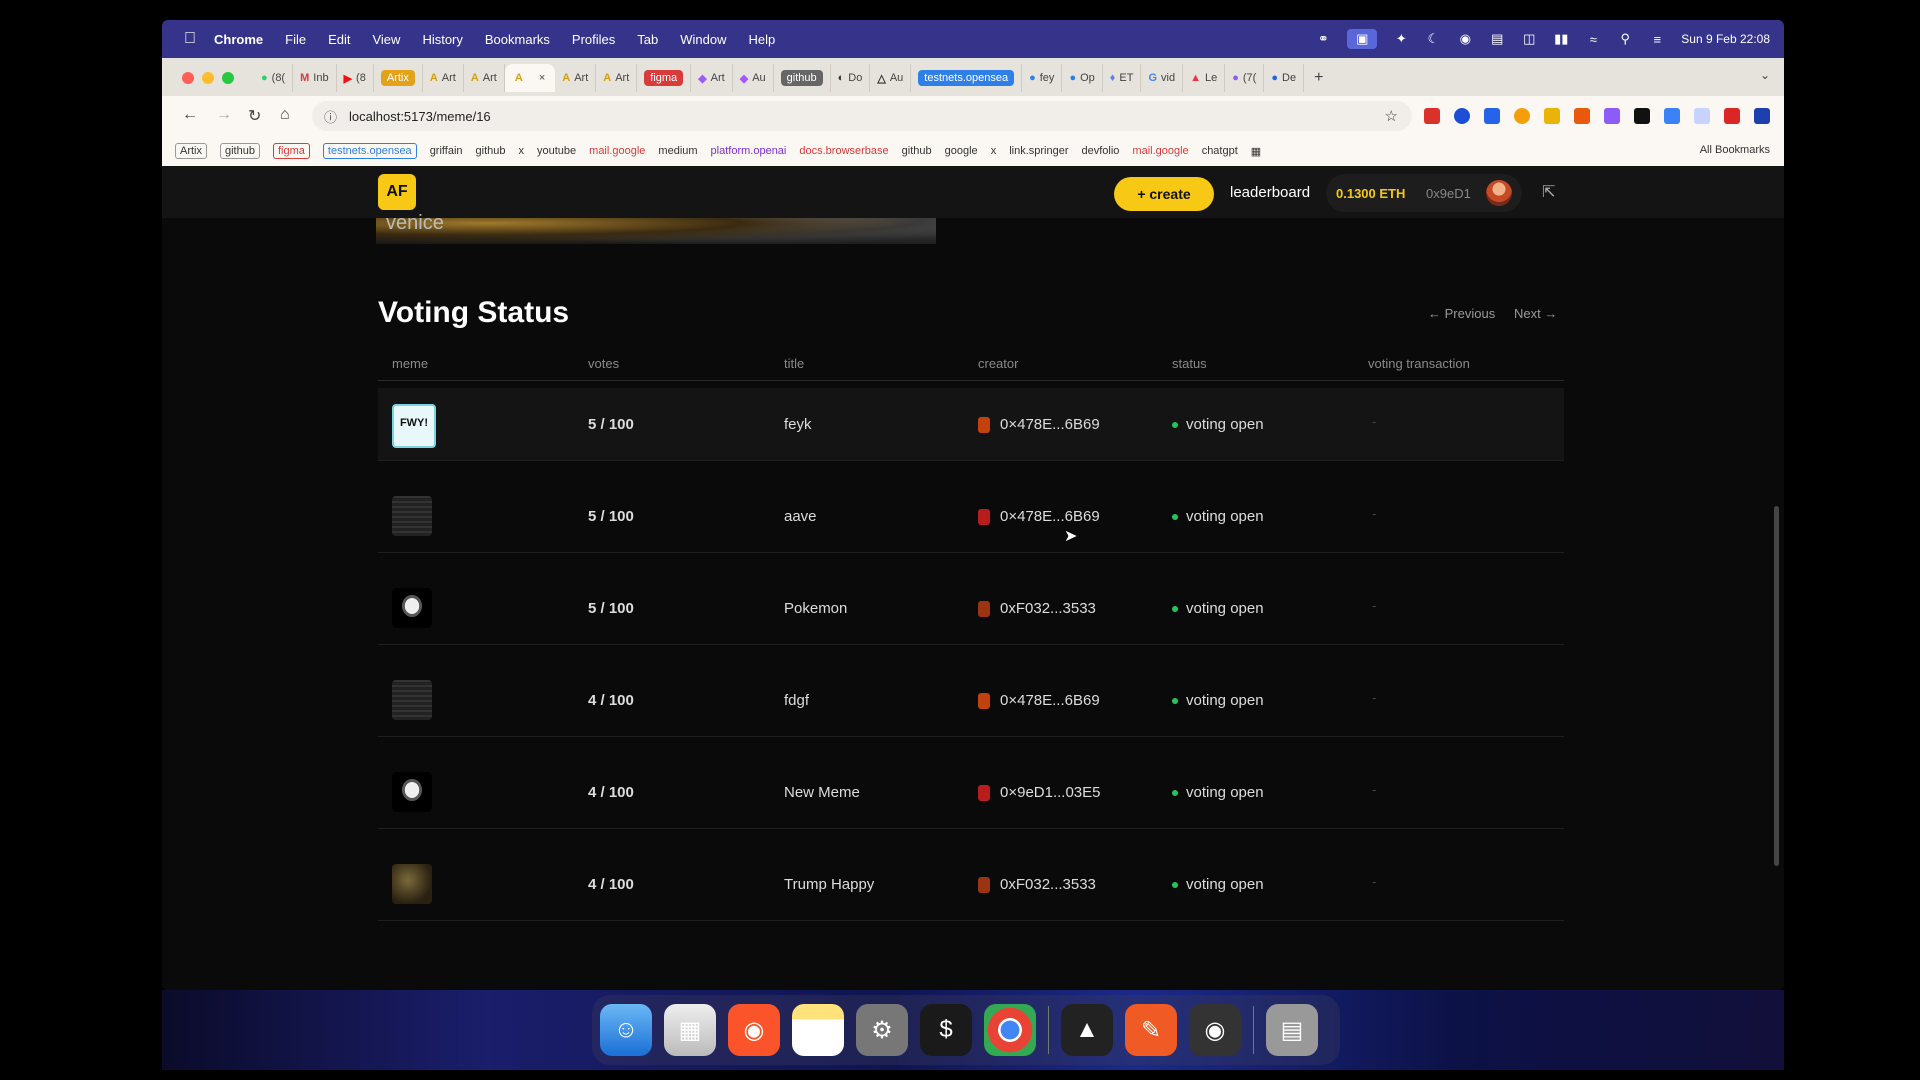 This screenshot has width=1920, height=1080. I want to click on menu-file: File, so click(295, 39).